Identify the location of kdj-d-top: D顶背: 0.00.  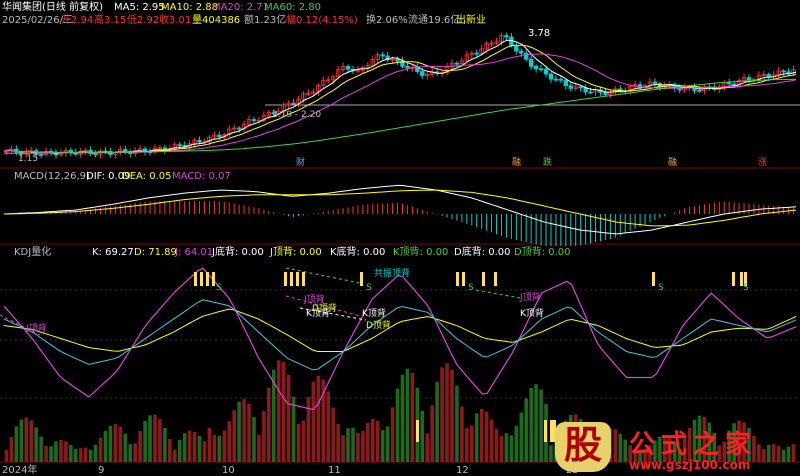
(542, 251).